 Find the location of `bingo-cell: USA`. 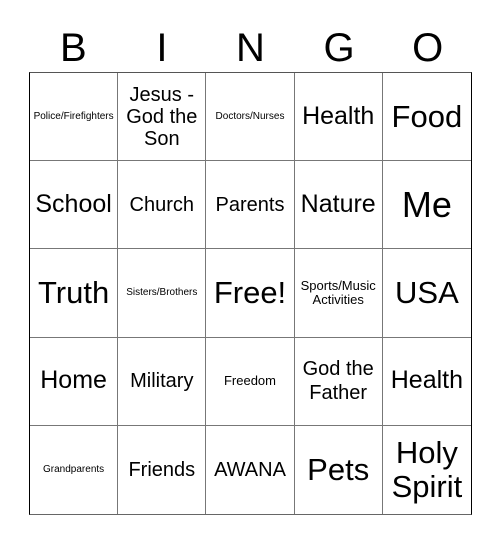

bingo-cell: USA is located at coordinates (426, 293).